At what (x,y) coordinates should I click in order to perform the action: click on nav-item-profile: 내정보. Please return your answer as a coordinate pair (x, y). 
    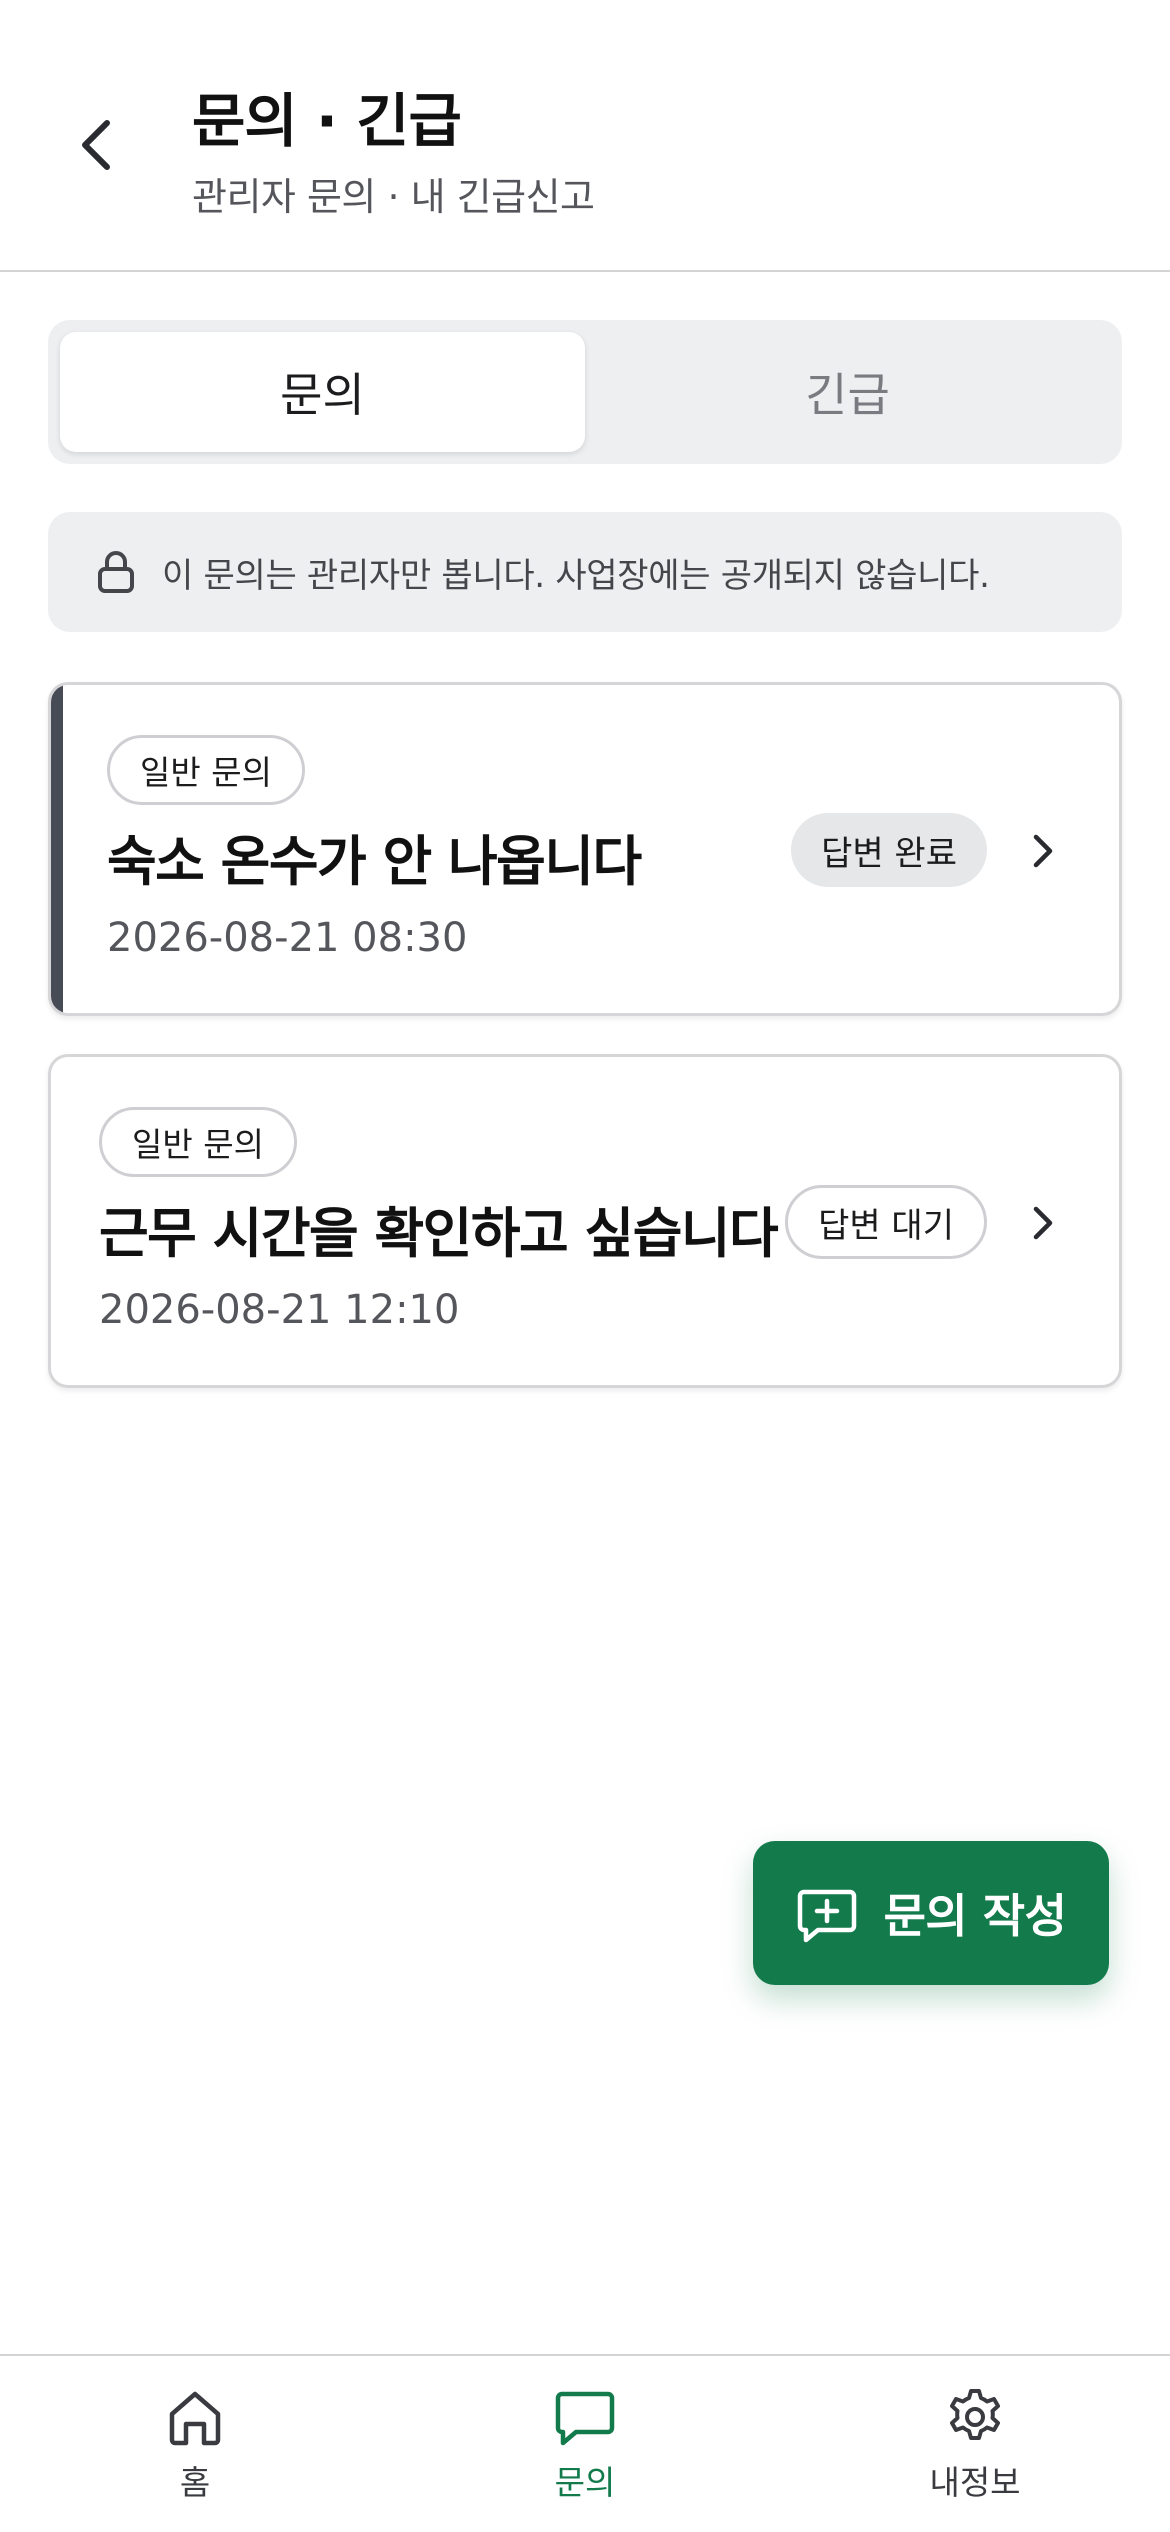
    Looking at the image, I should click on (975, 2444).